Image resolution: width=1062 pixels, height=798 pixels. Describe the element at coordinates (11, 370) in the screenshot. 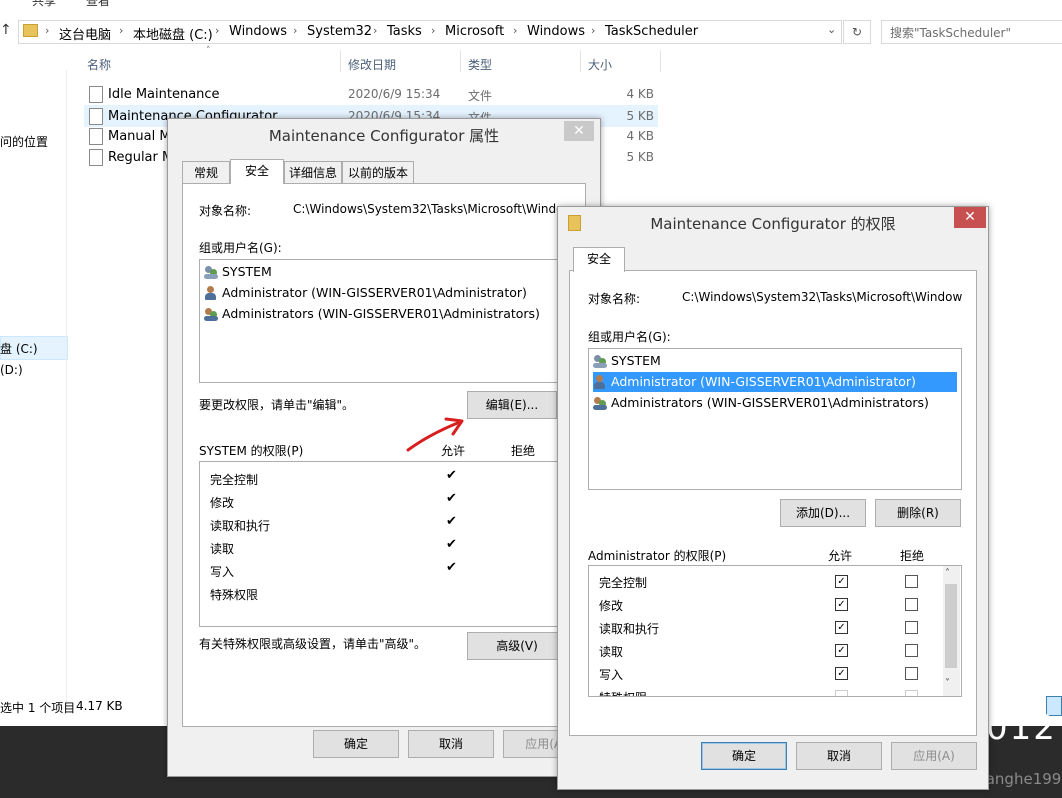

I see `nav-drive-d: (D:)` at that location.